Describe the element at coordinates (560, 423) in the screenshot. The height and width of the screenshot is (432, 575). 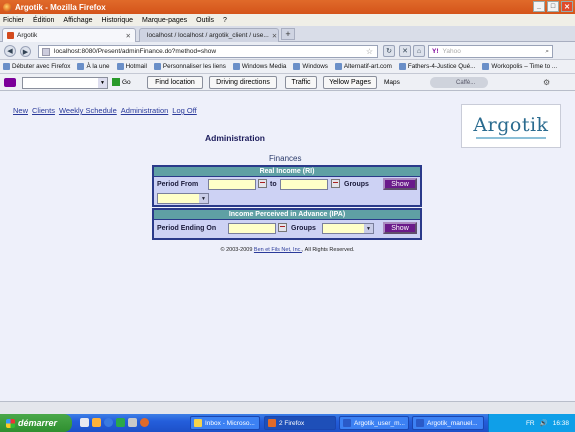
I see `clock: 16:38` at that location.